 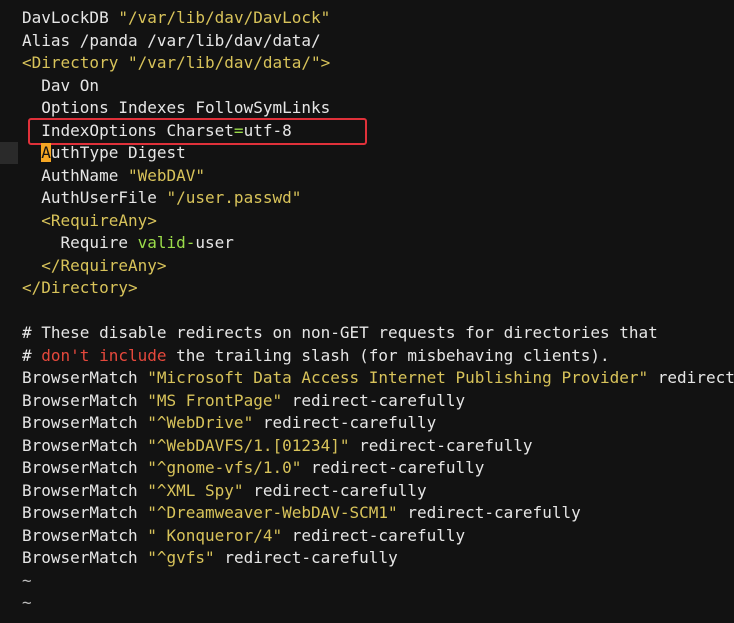 What do you see at coordinates (378, 131) in the screenshot?
I see `code-line-6-indexoptions: IndexOptions Charset=utf-8` at bounding box center [378, 131].